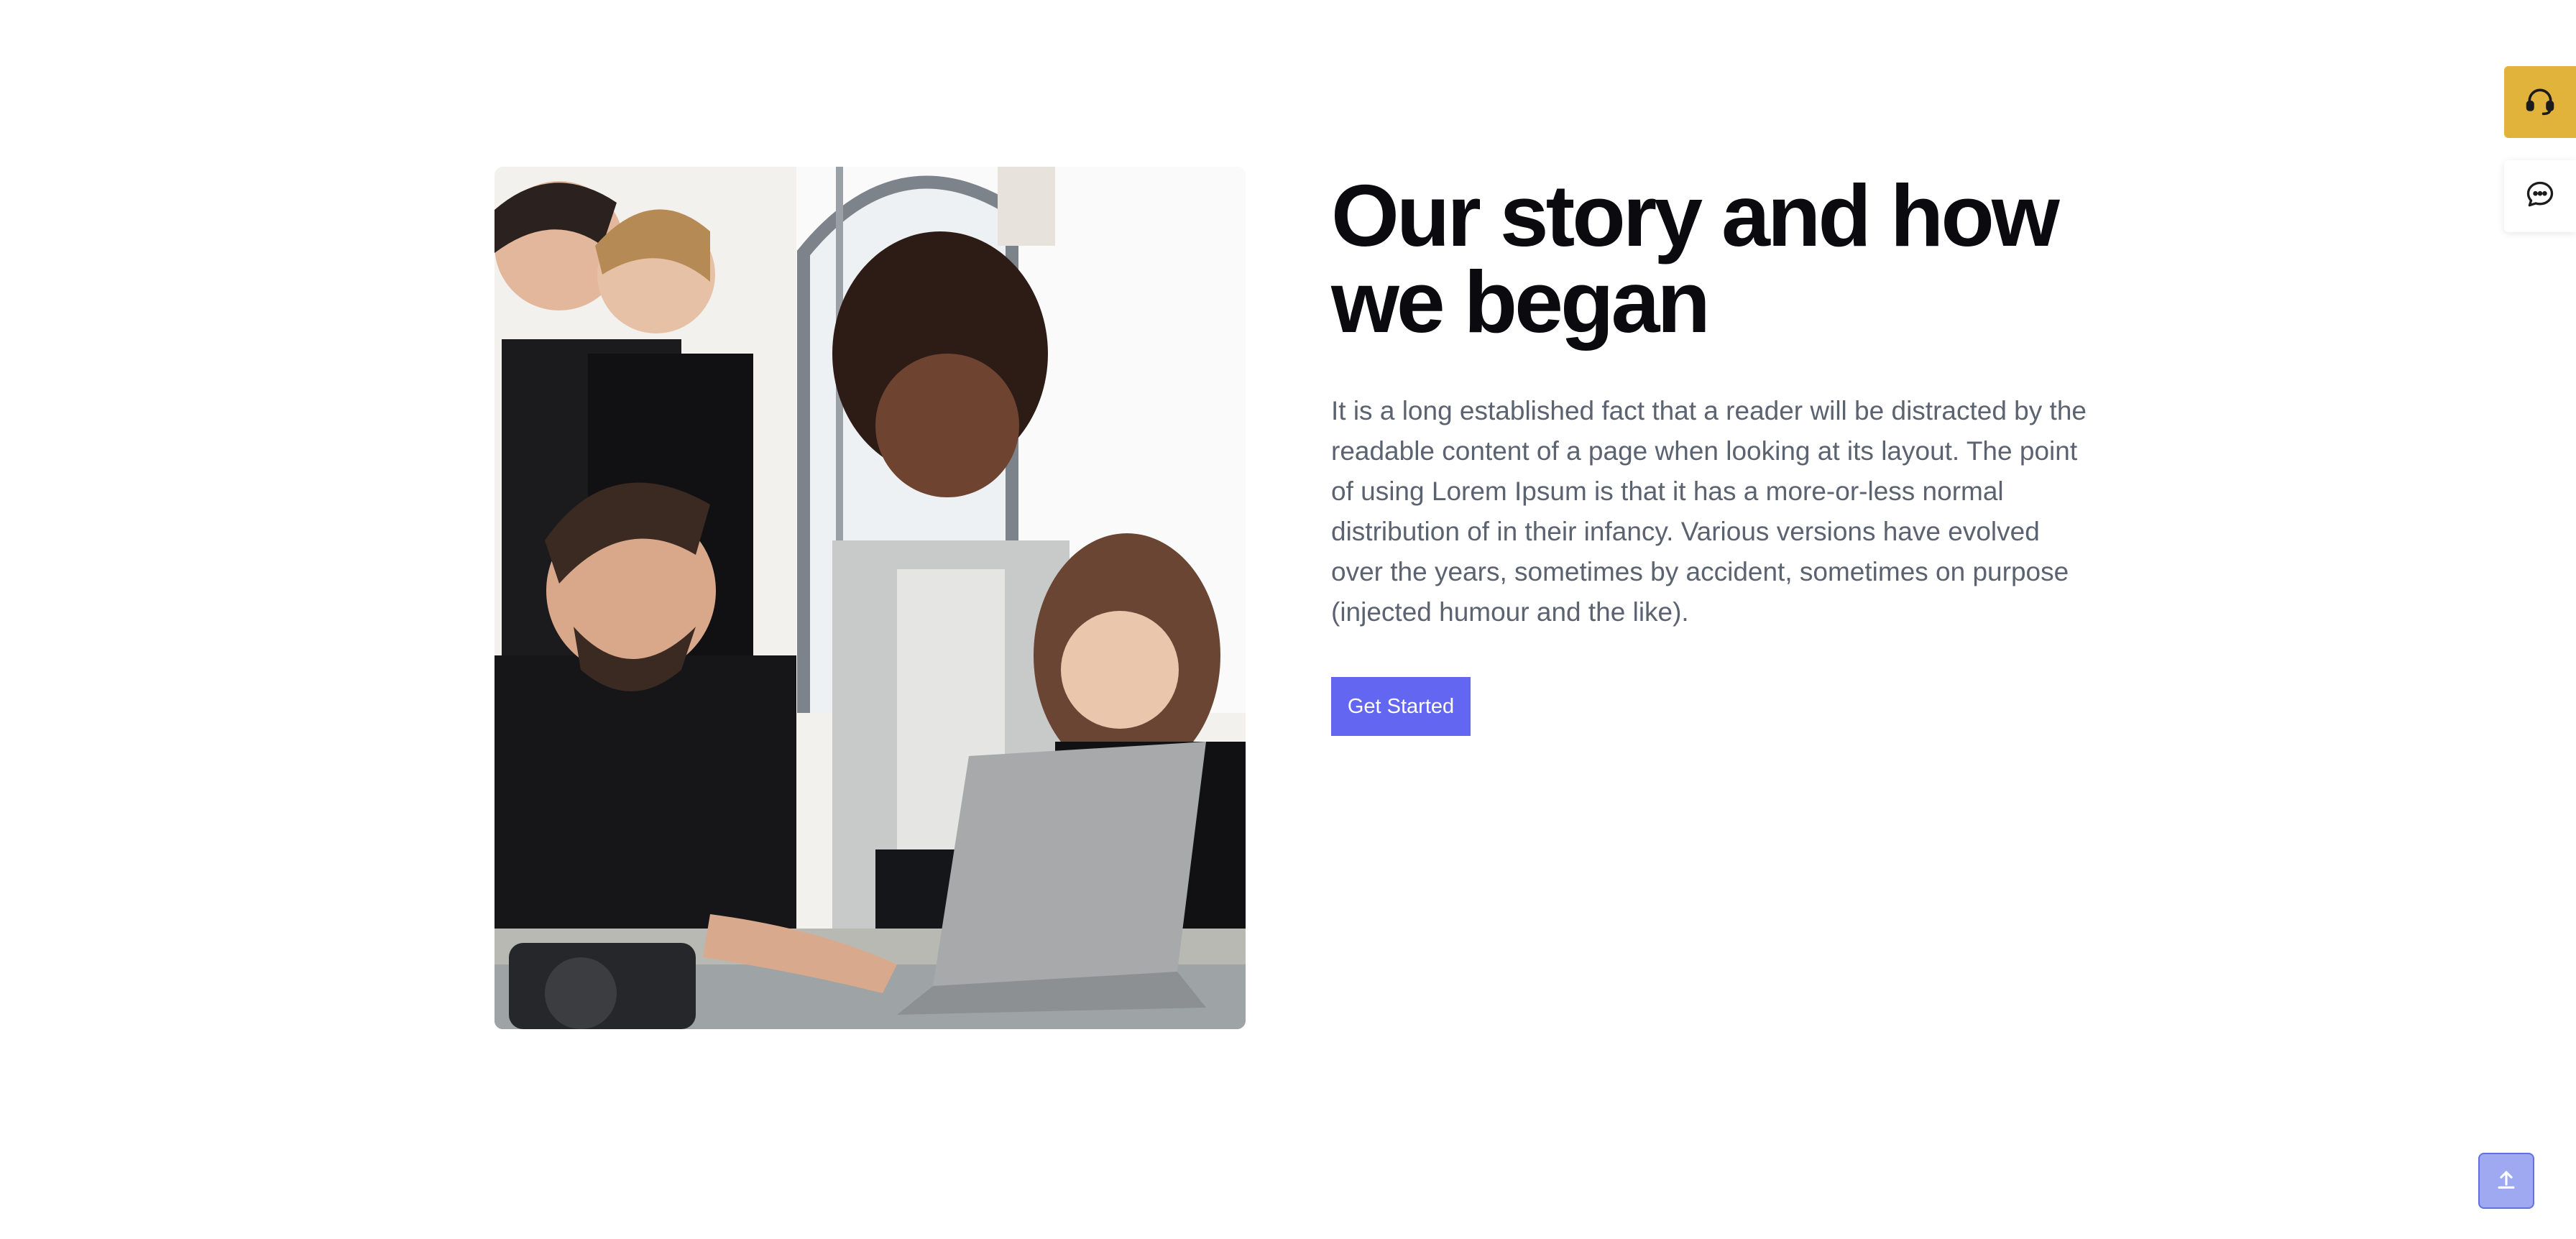  I want to click on chat-widget-button, so click(2540, 196).